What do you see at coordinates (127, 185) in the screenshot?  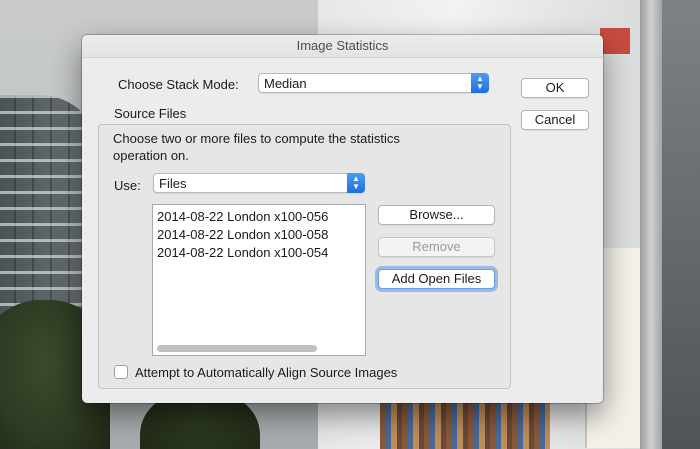 I see `use-label: Use:` at bounding box center [127, 185].